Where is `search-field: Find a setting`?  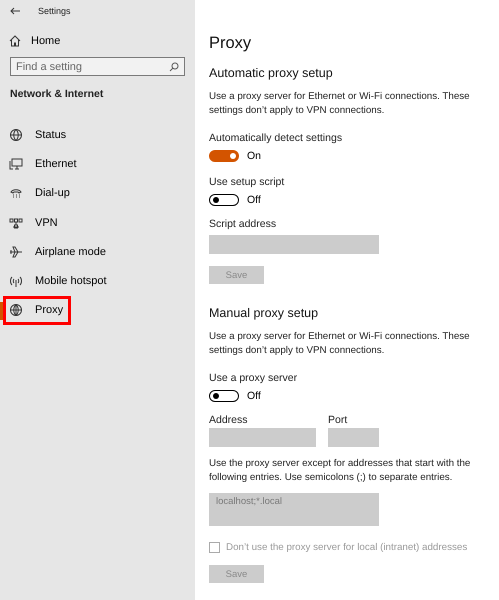 search-field: Find a setting is located at coordinates (97, 66).